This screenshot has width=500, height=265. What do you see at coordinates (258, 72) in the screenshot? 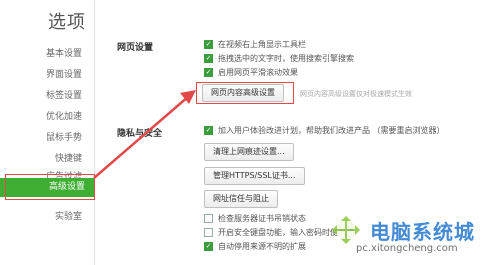
I see `option-smooth-scroll-label: 启用网页平滑滚动效果` at bounding box center [258, 72].